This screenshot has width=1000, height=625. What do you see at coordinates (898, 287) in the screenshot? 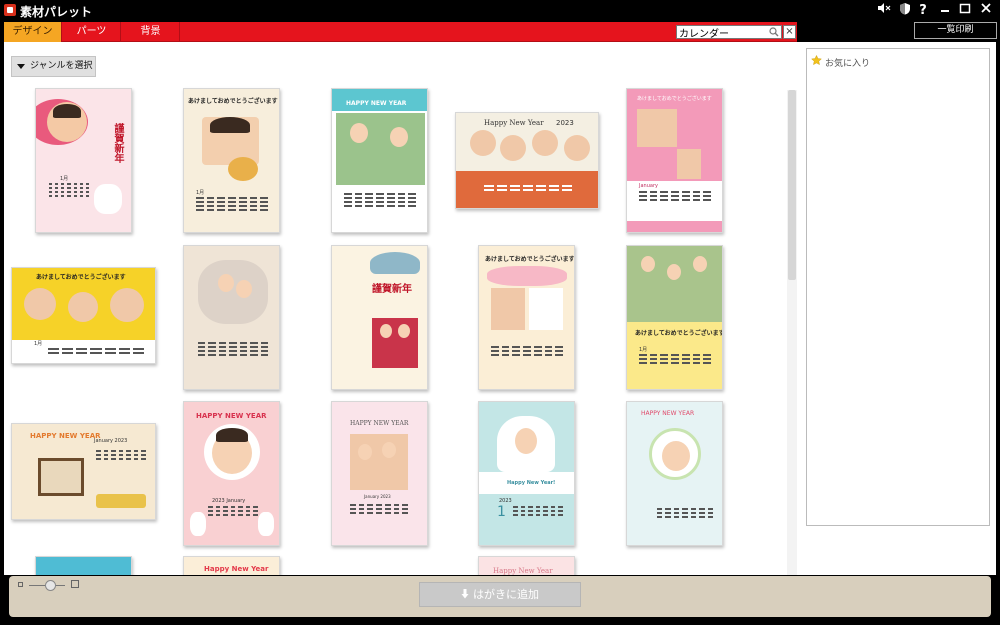
I see `favorites-panel: お気に入り` at bounding box center [898, 287].